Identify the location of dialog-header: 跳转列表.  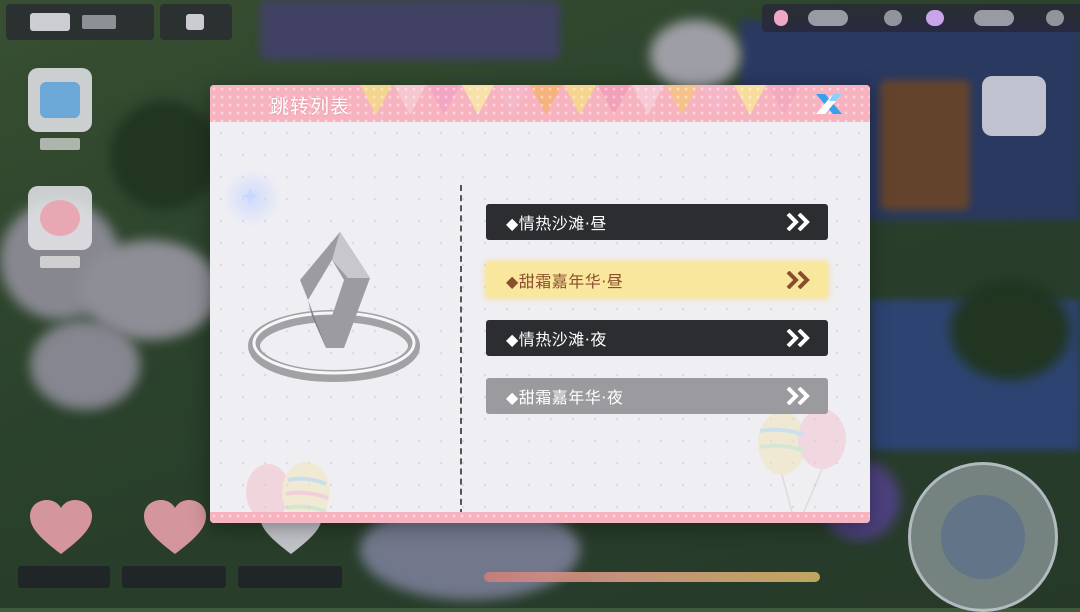
(540, 103).